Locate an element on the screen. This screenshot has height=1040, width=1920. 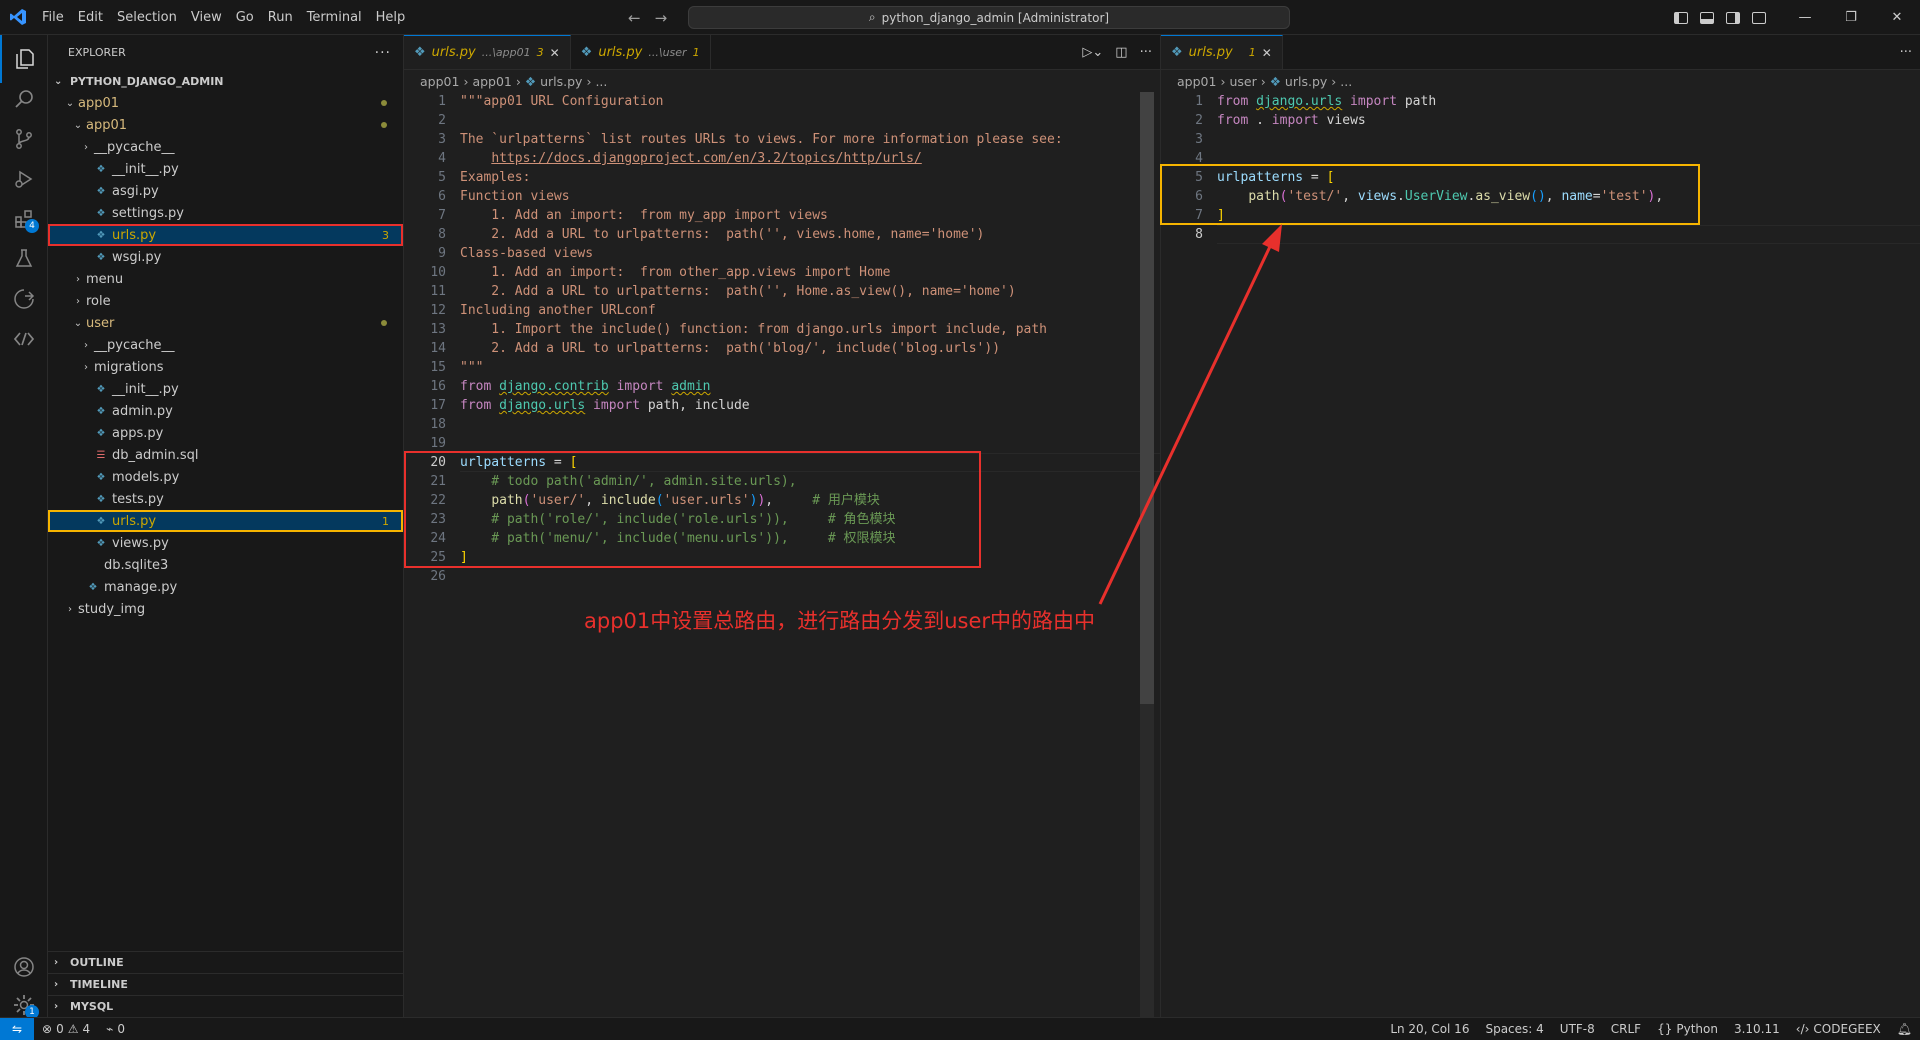
chevron-right-icon: › is located at coordinates (56, 962).